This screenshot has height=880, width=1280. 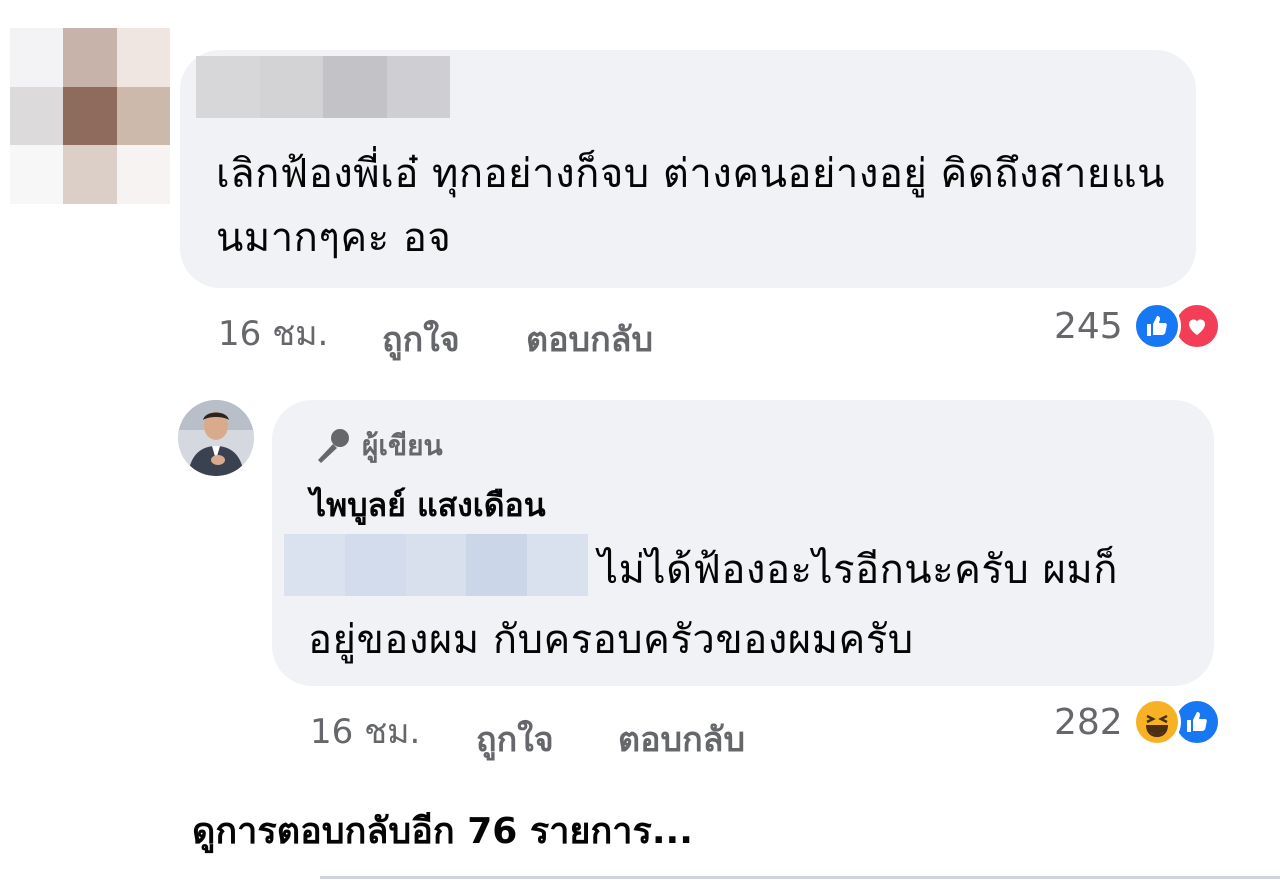 I want to click on tagged-name-blurred, so click(x=436, y=565).